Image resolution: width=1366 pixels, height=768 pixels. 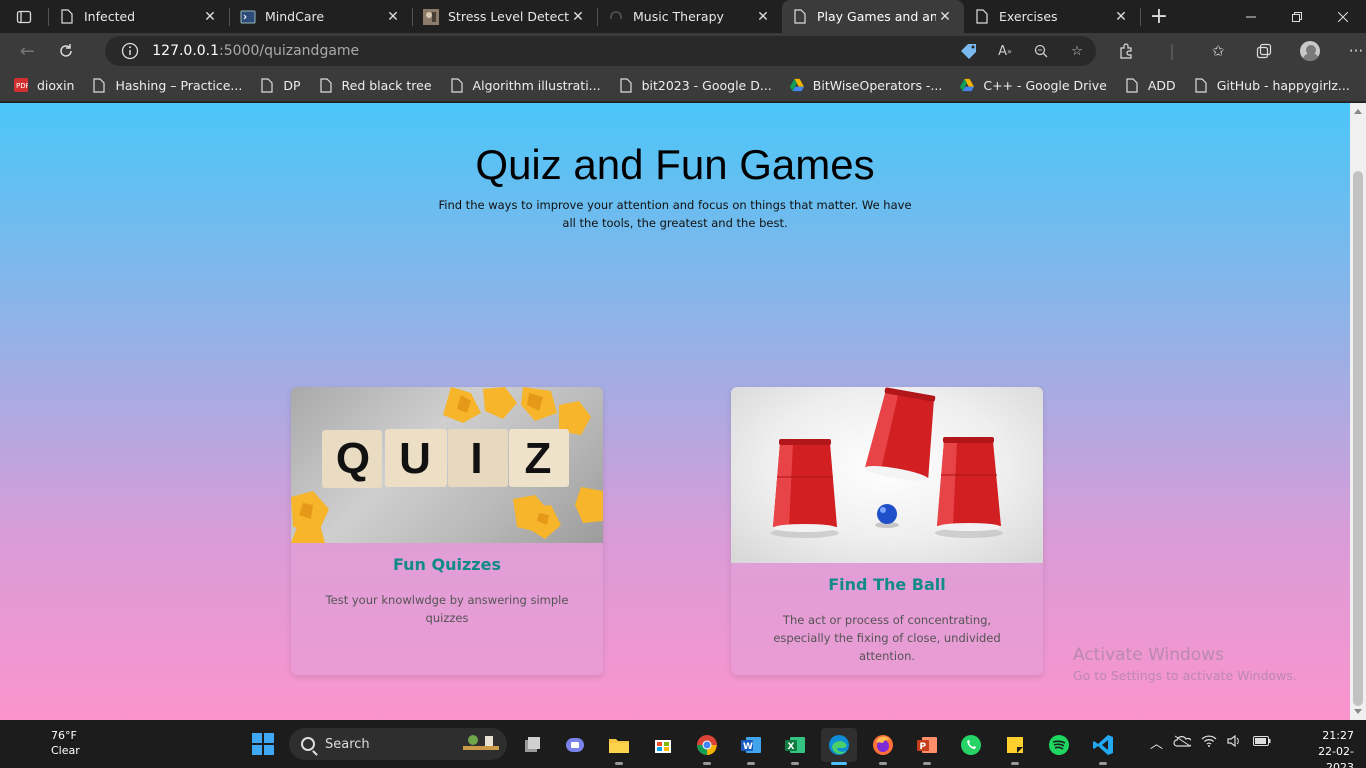 I want to click on new-tab-button: +, so click(x=1159, y=16).